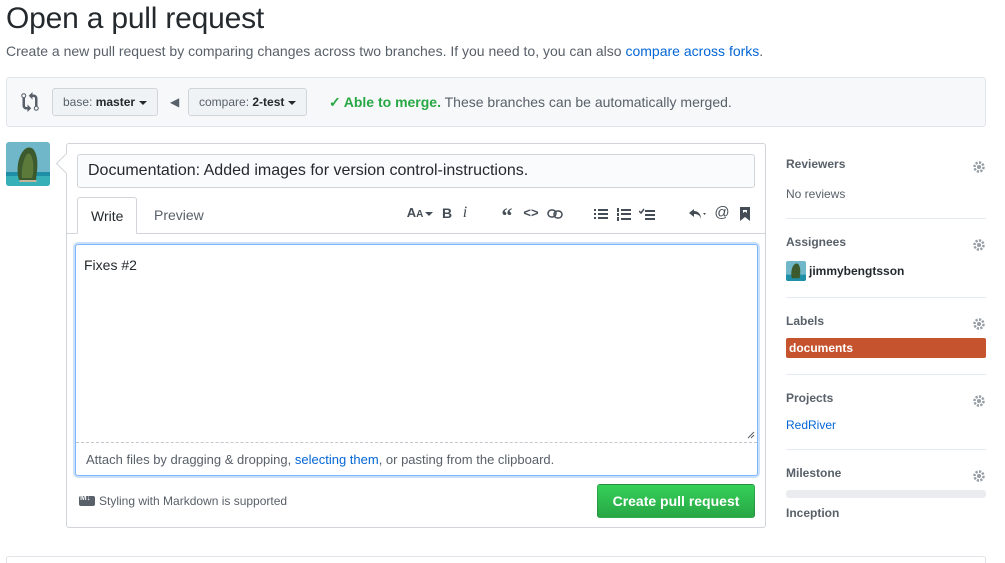 This screenshot has height=563, width=1005. Describe the element at coordinates (886, 348) in the screenshot. I see `label-documents: documents` at that location.